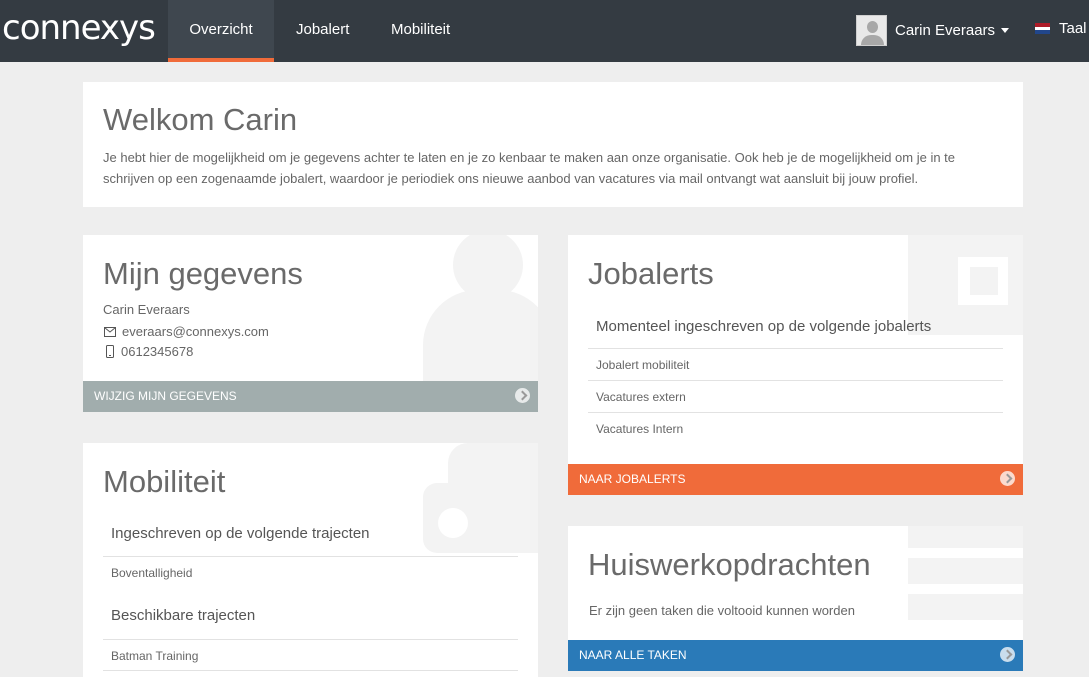 This screenshot has height=677, width=1089. What do you see at coordinates (146, 309) in the screenshot?
I see `profile-name: Carin Everaars` at bounding box center [146, 309].